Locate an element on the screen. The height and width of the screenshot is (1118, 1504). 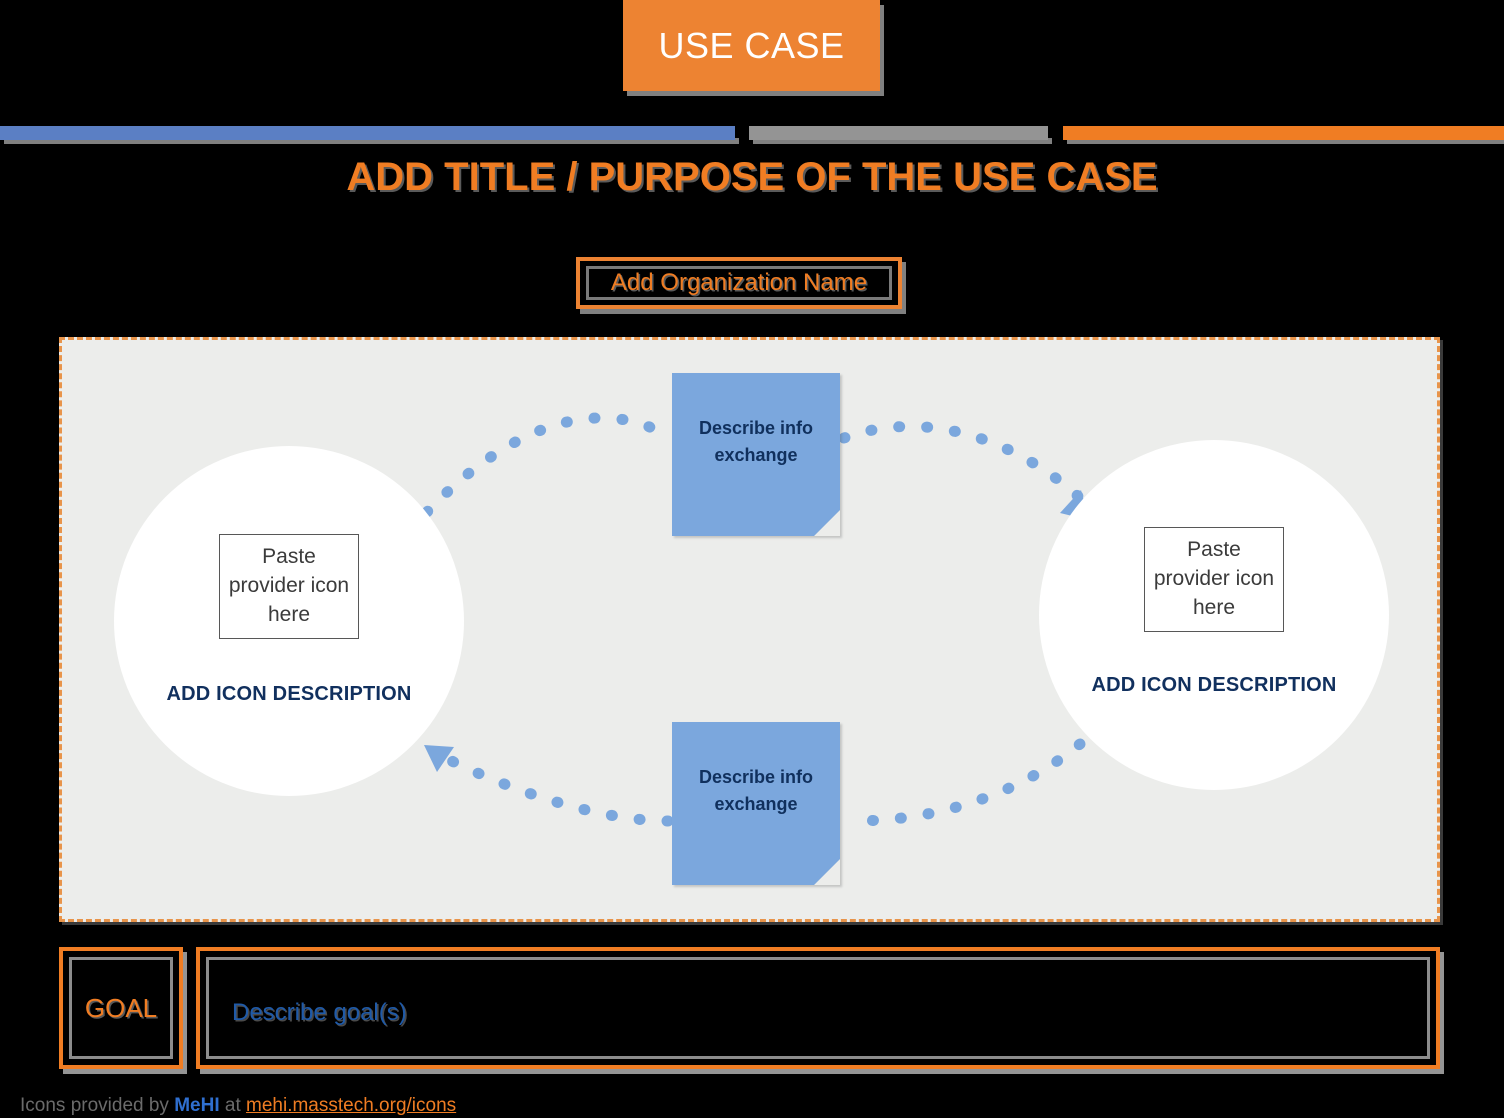
use-case-banner: USE CASE is located at coordinates (751, 45).